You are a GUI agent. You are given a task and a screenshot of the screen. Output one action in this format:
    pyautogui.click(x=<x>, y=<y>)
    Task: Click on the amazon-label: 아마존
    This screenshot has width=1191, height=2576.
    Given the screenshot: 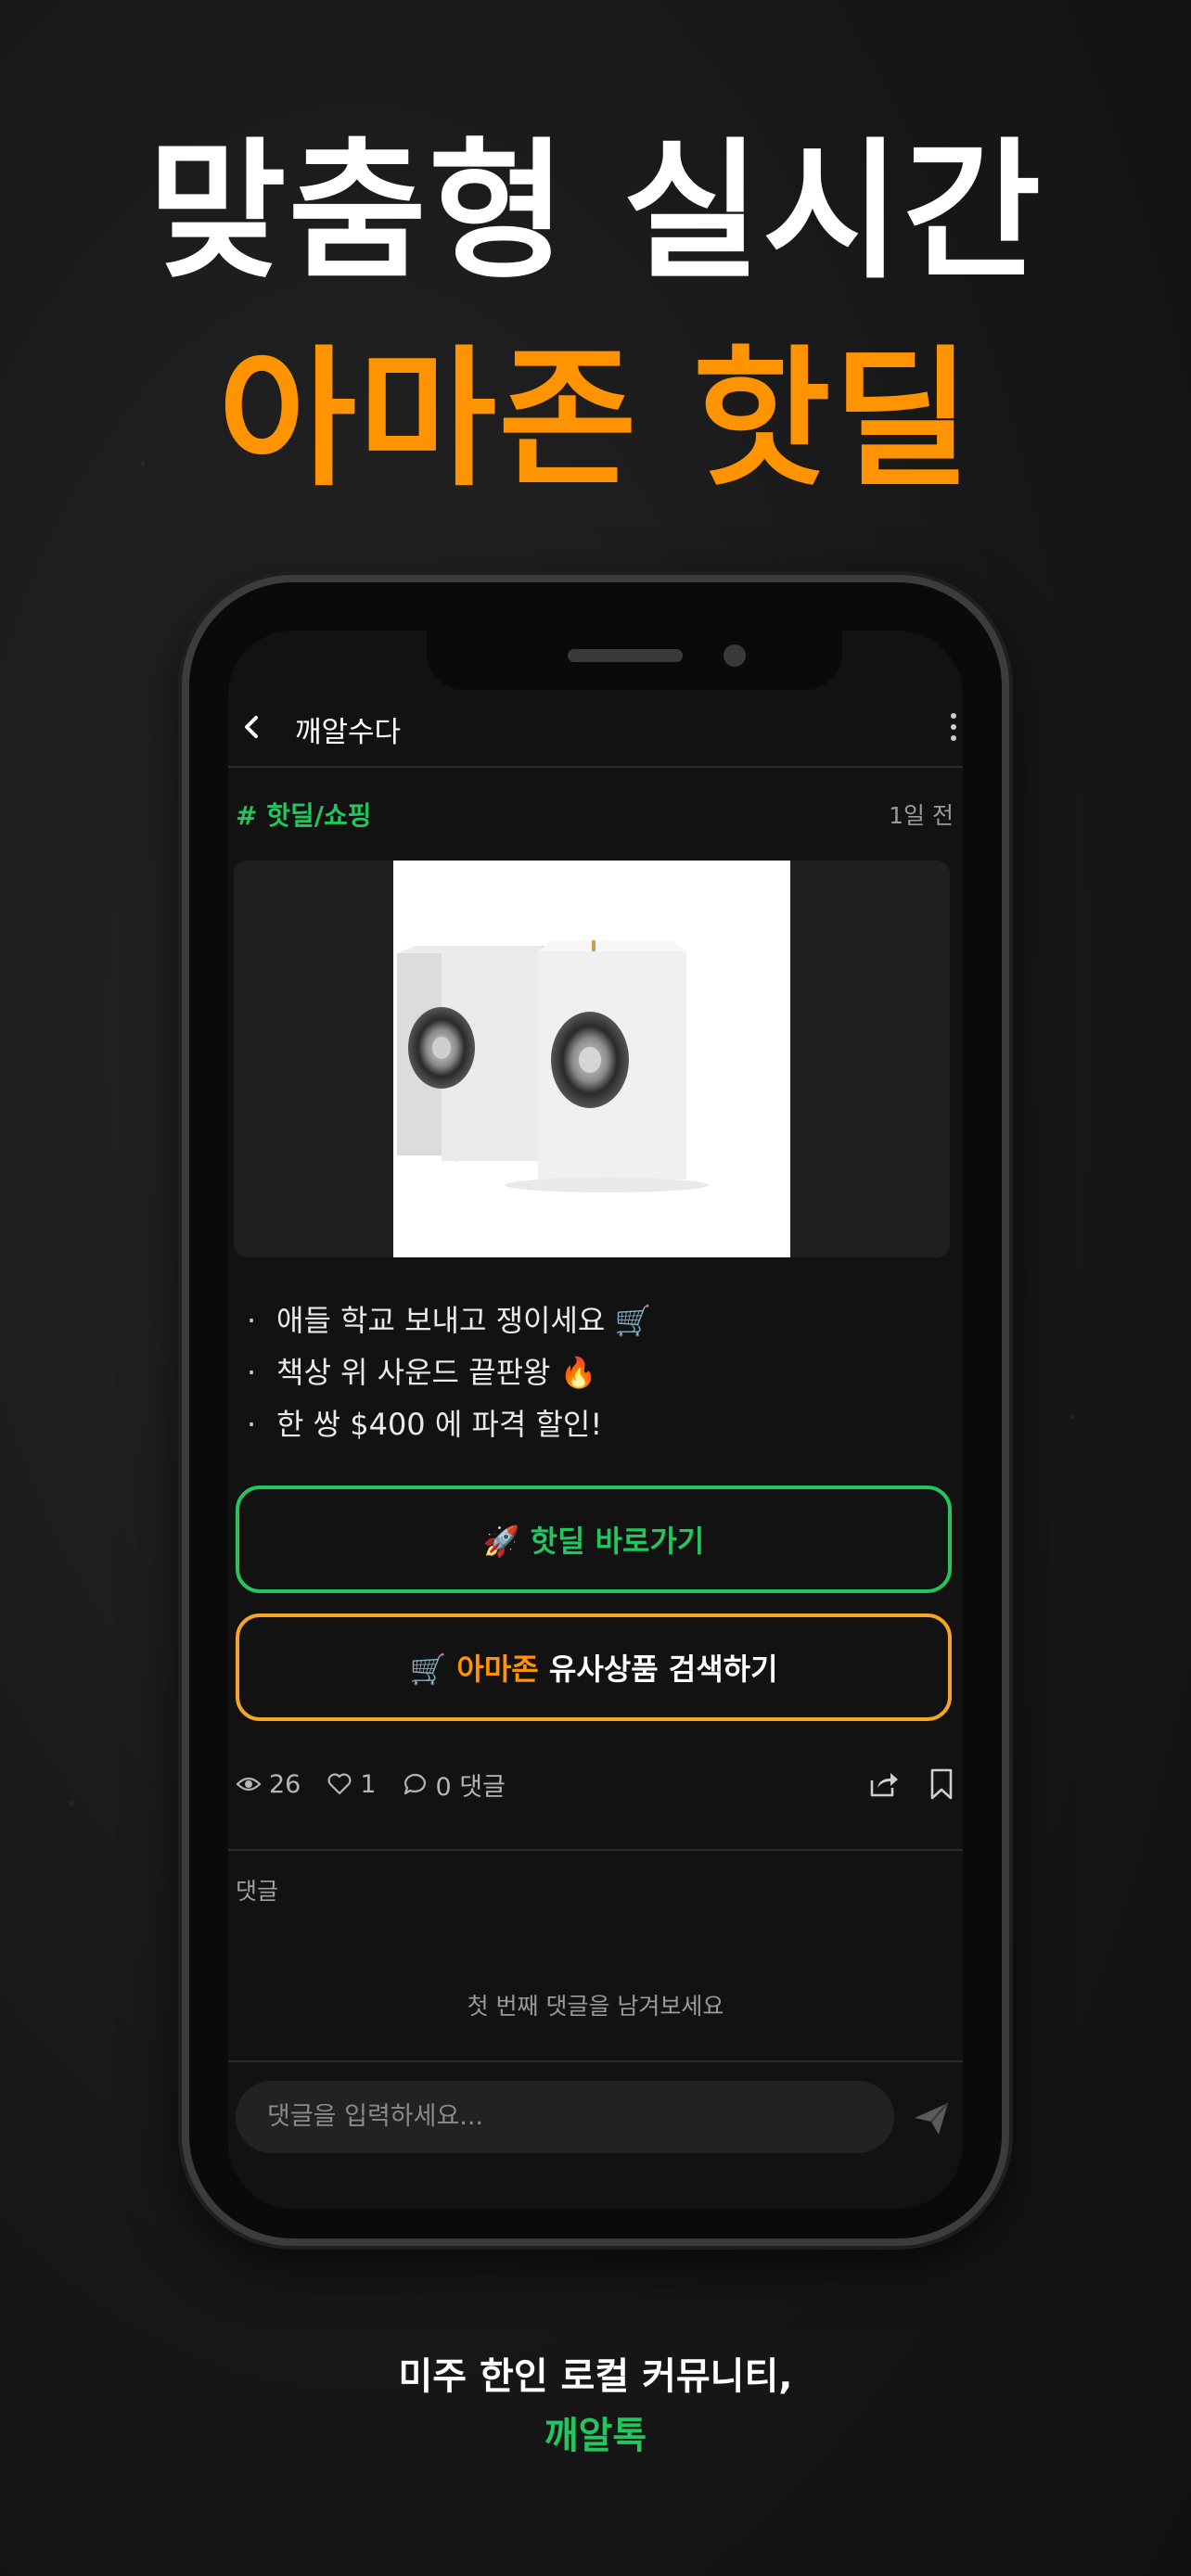 What is the action you would take?
    pyautogui.click(x=497, y=1669)
    